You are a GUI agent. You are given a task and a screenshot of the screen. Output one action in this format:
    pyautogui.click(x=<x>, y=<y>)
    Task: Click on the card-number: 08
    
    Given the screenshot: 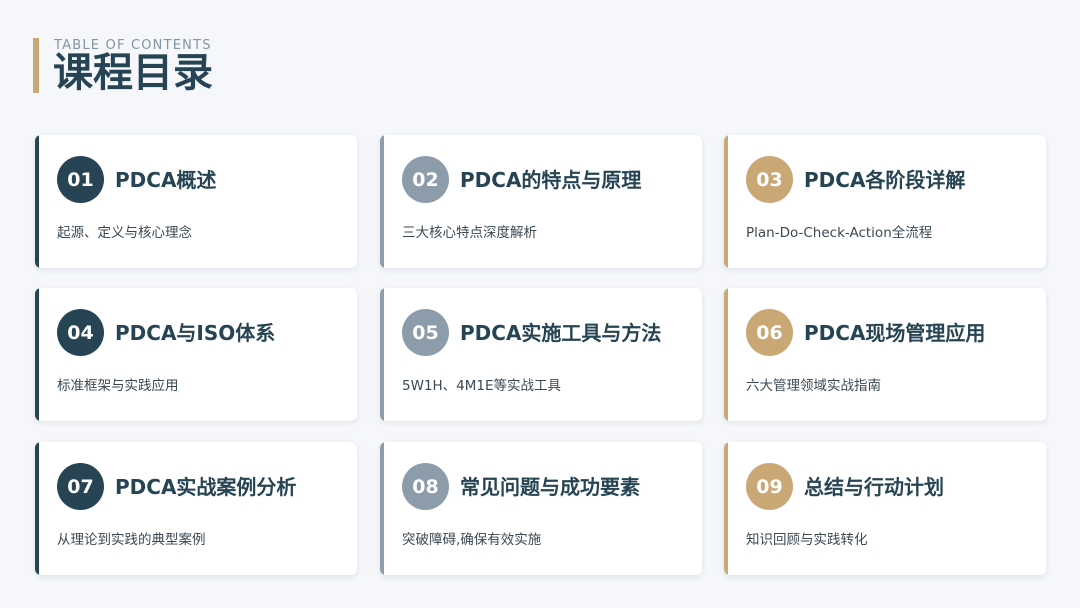 What is the action you would take?
    pyautogui.click(x=425, y=486)
    